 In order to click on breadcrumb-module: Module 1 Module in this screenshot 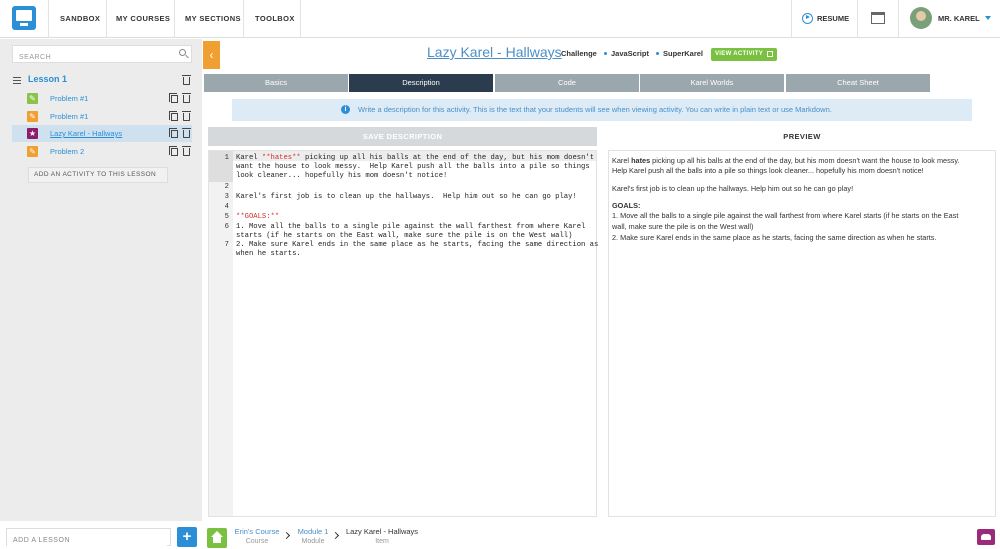, I will do `click(313, 536)`.